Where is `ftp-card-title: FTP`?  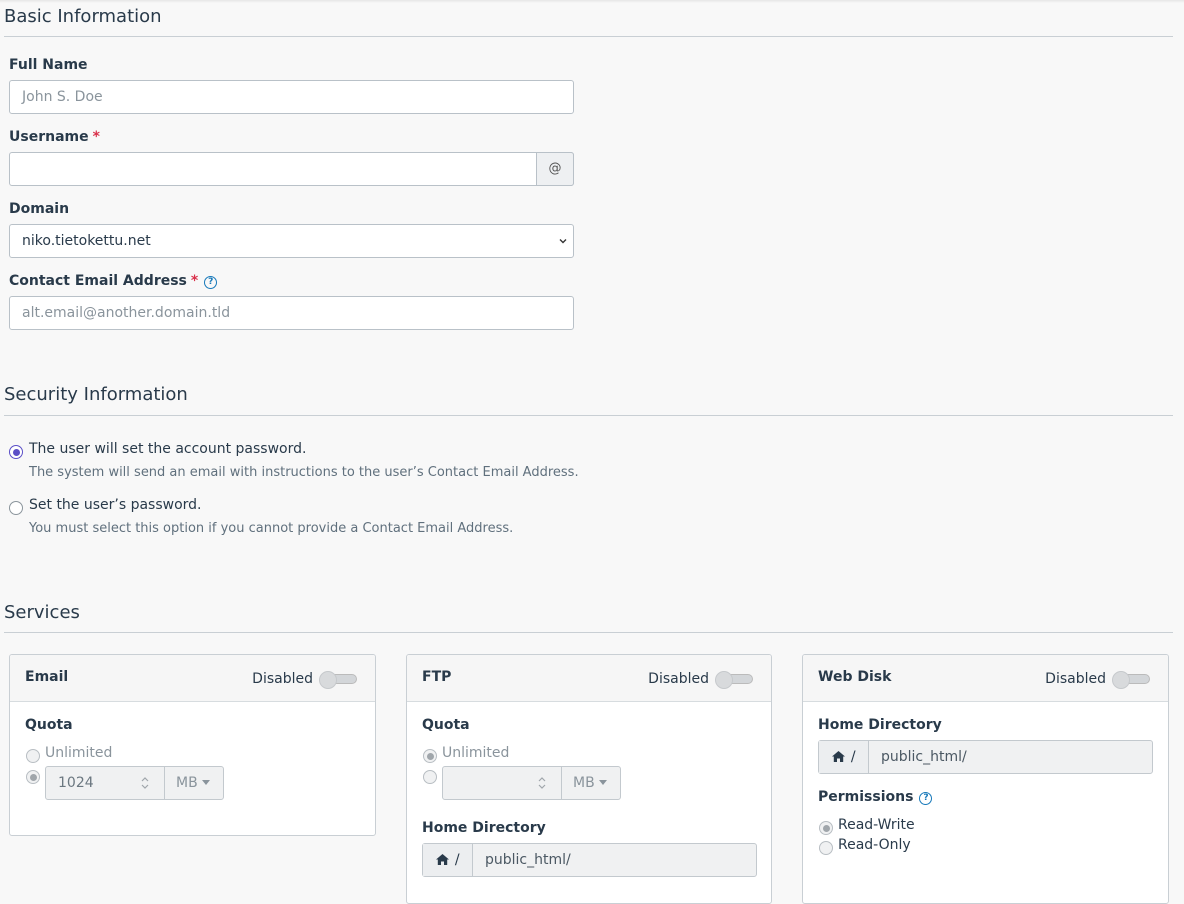
ftp-card-title: FTP is located at coordinates (437, 677).